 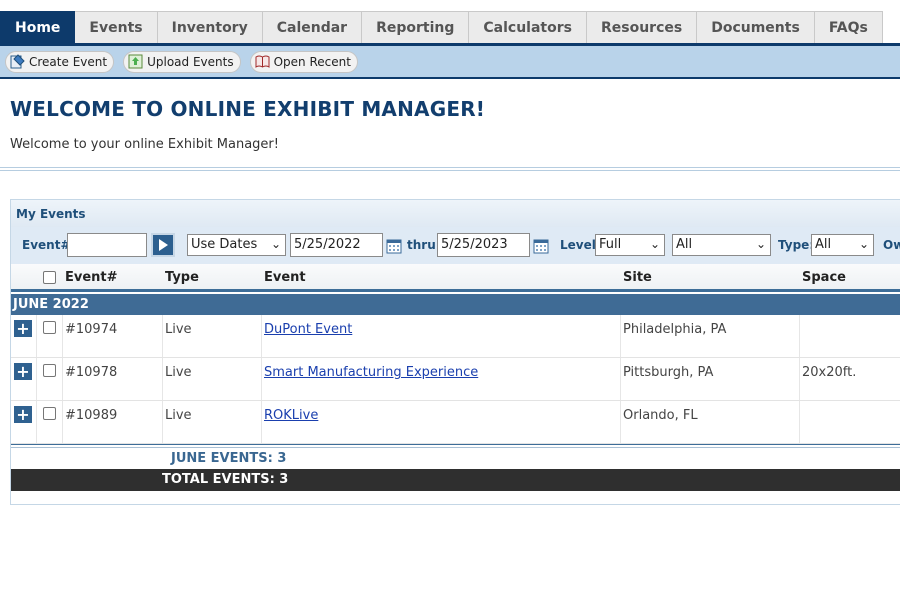 I want to click on event-link: DuPont Event, so click(x=308, y=329).